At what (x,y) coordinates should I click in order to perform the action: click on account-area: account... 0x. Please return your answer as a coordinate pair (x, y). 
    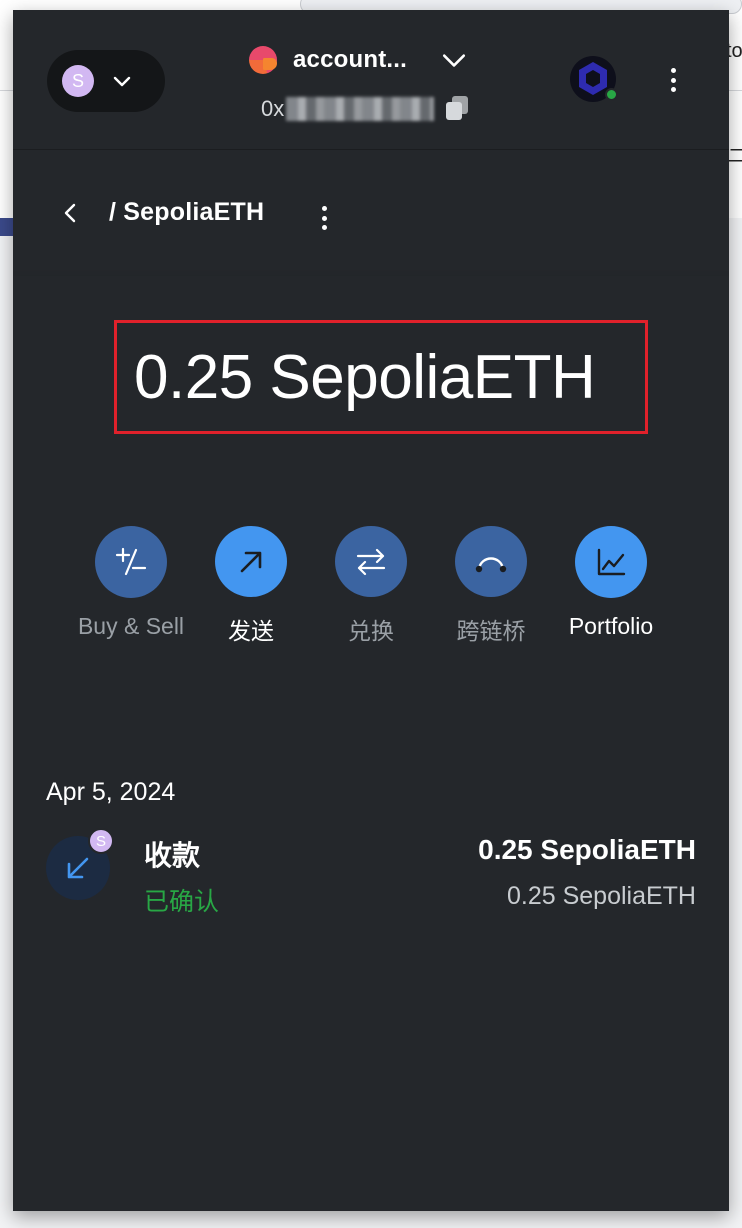
    Looking at the image, I should click on (379, 88).